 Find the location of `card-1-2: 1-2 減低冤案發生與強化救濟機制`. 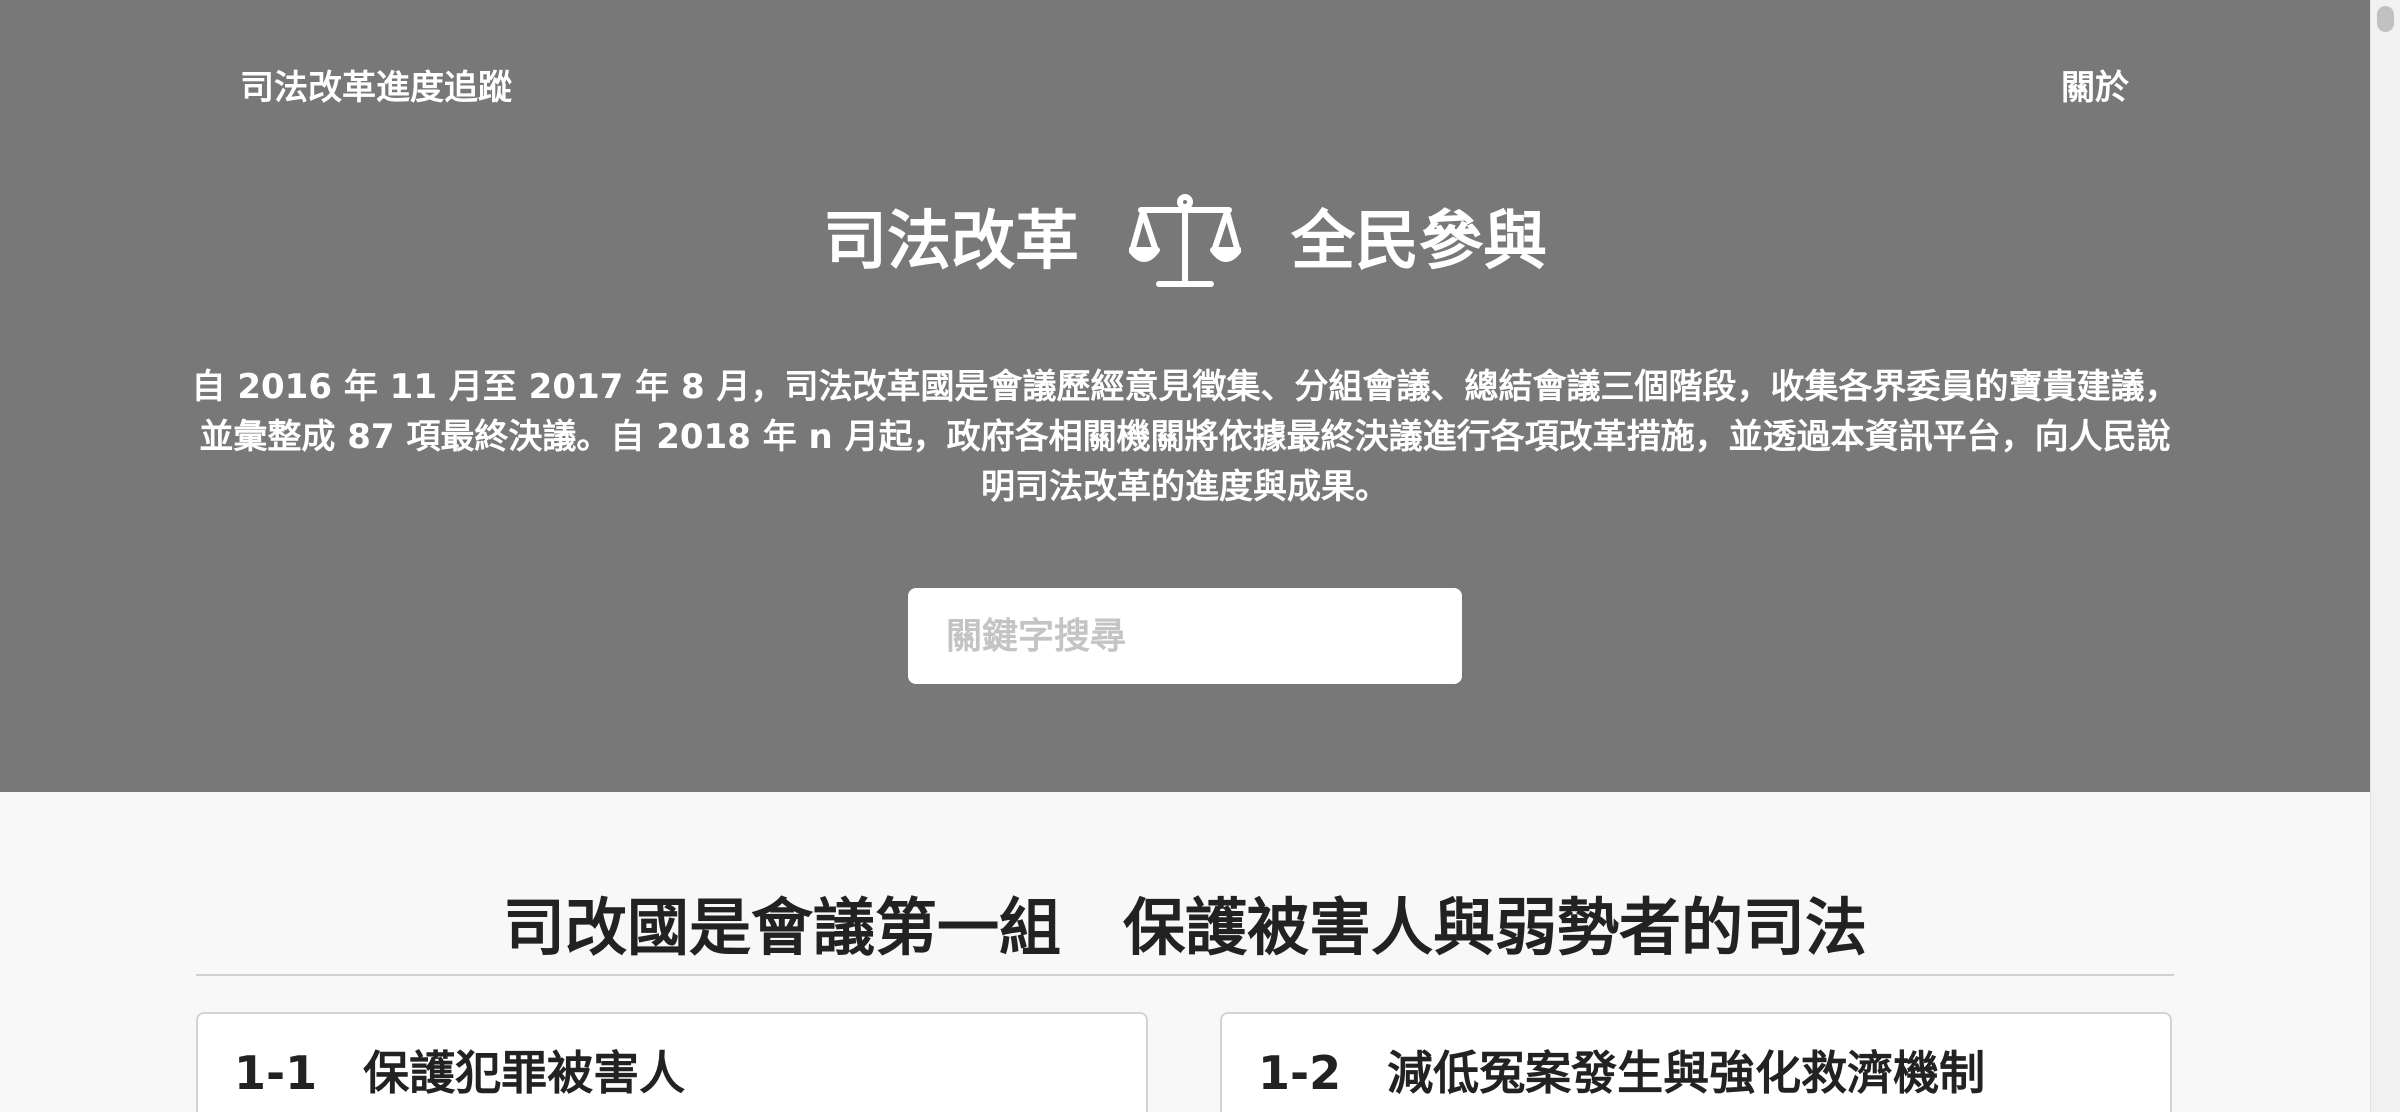

card-1-2: 1-2 減低冤案發生與強化救濟機制 is located at coordinates (1696, 1062).